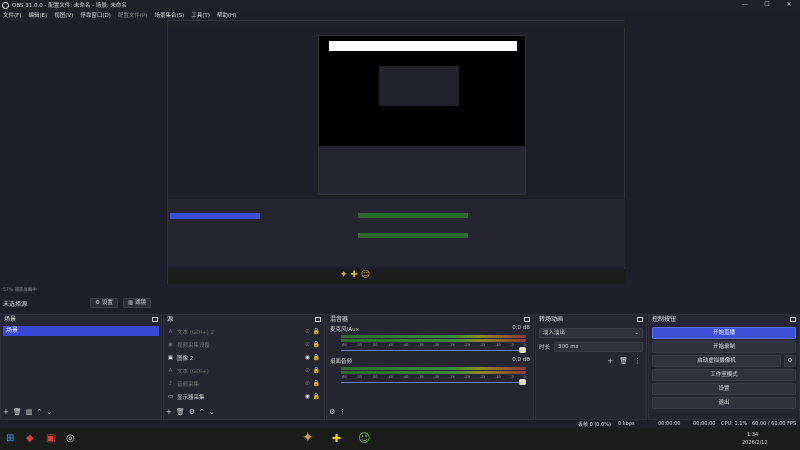  What do you see at coordinates (95, 15) in the screenshot?
I see `menu-docks: 停靠窗口(D)` at bounding box center [95, 15].